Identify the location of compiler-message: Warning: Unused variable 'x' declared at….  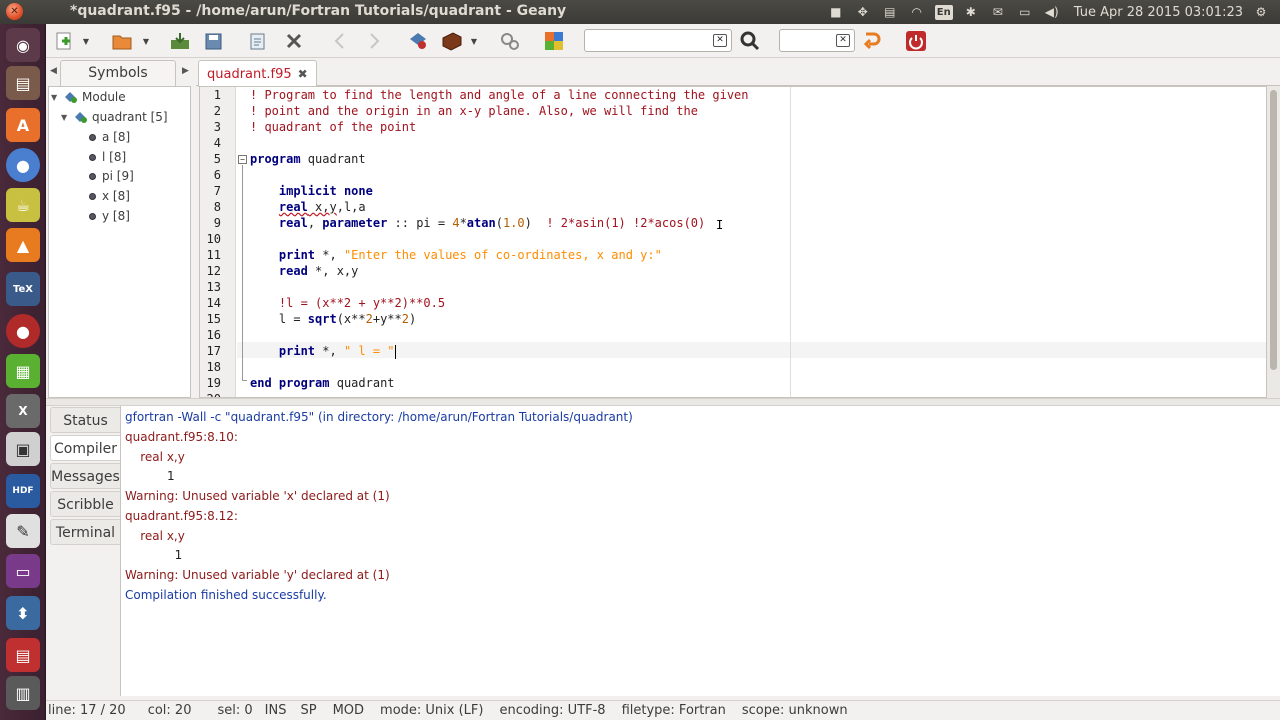
(257, 496).